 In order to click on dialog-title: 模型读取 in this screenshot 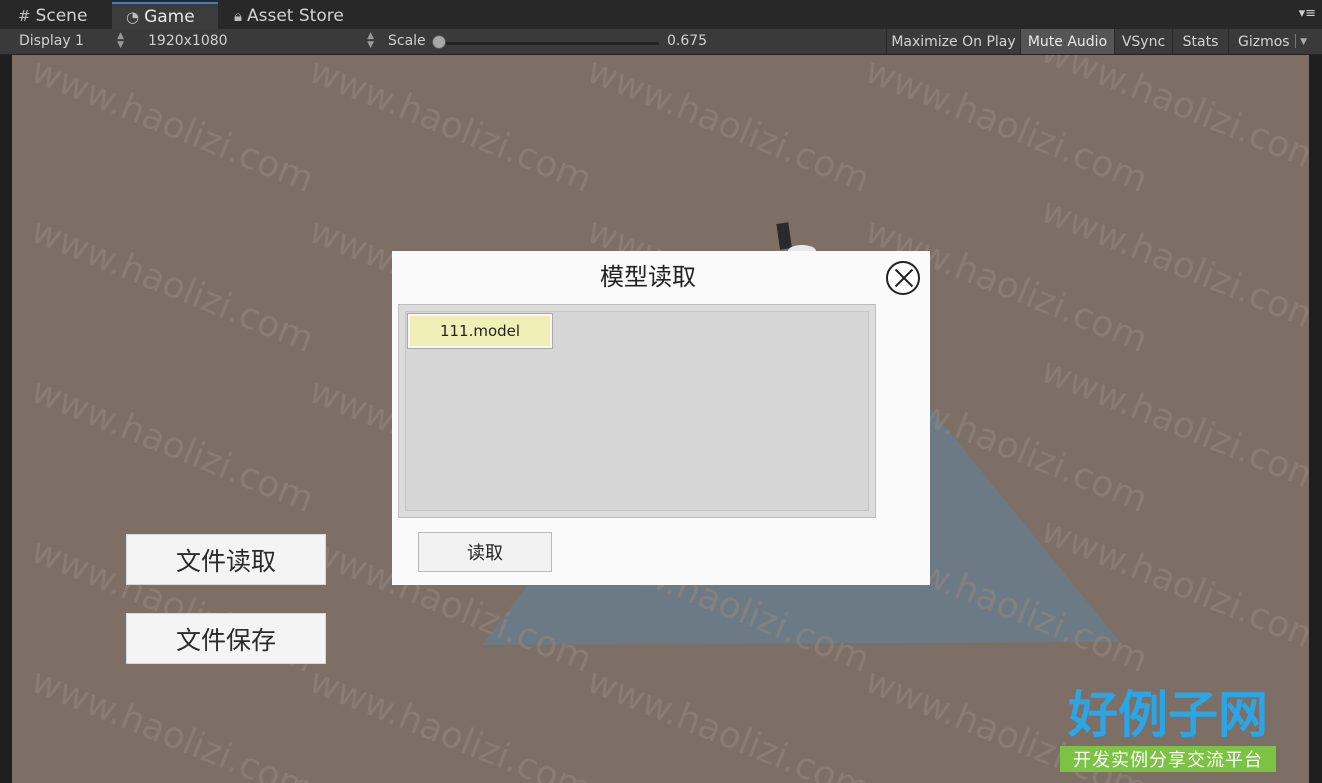, I will do `click(648, 277)`.